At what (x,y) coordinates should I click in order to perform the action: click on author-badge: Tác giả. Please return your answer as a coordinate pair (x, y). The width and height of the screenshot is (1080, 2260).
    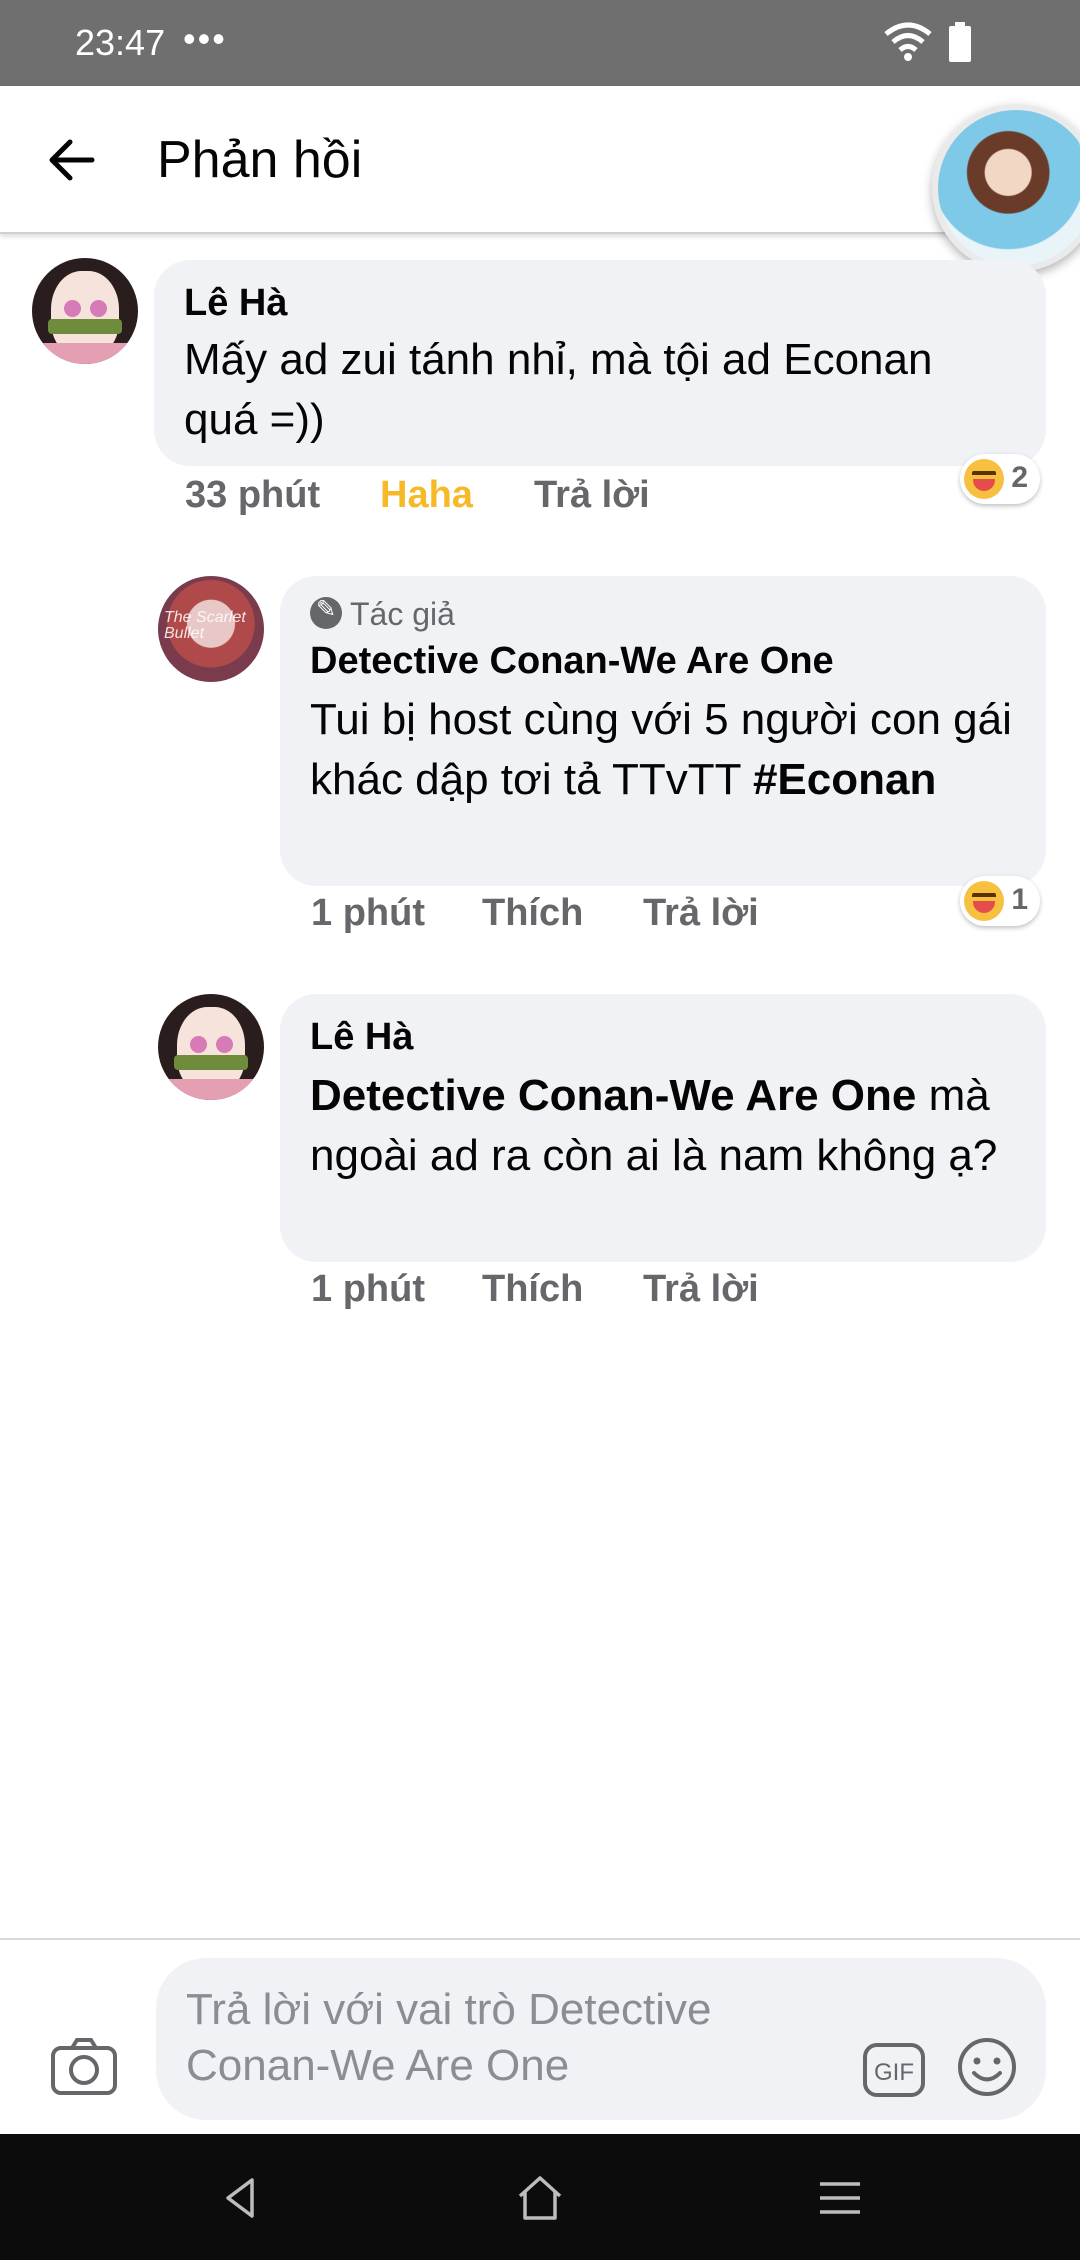
    Looking at the image, I should click on (382, 614).